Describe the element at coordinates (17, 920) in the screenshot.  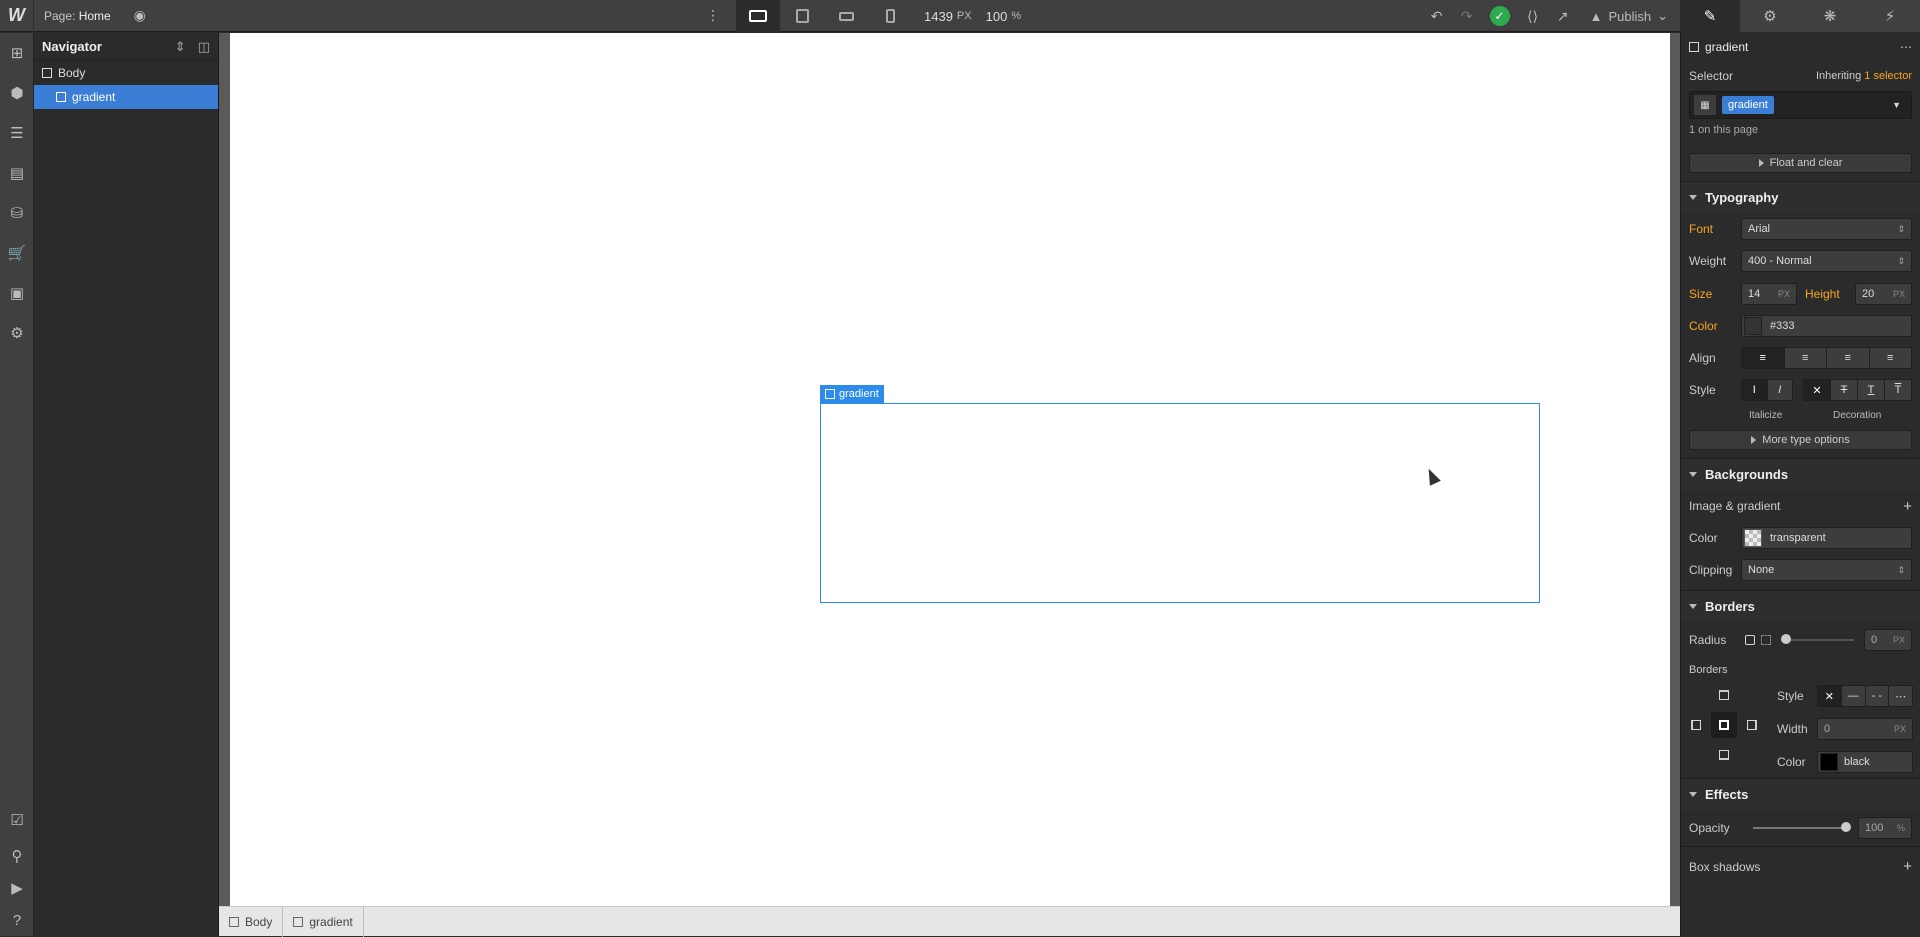
I see `help-icon: ?` at that location.